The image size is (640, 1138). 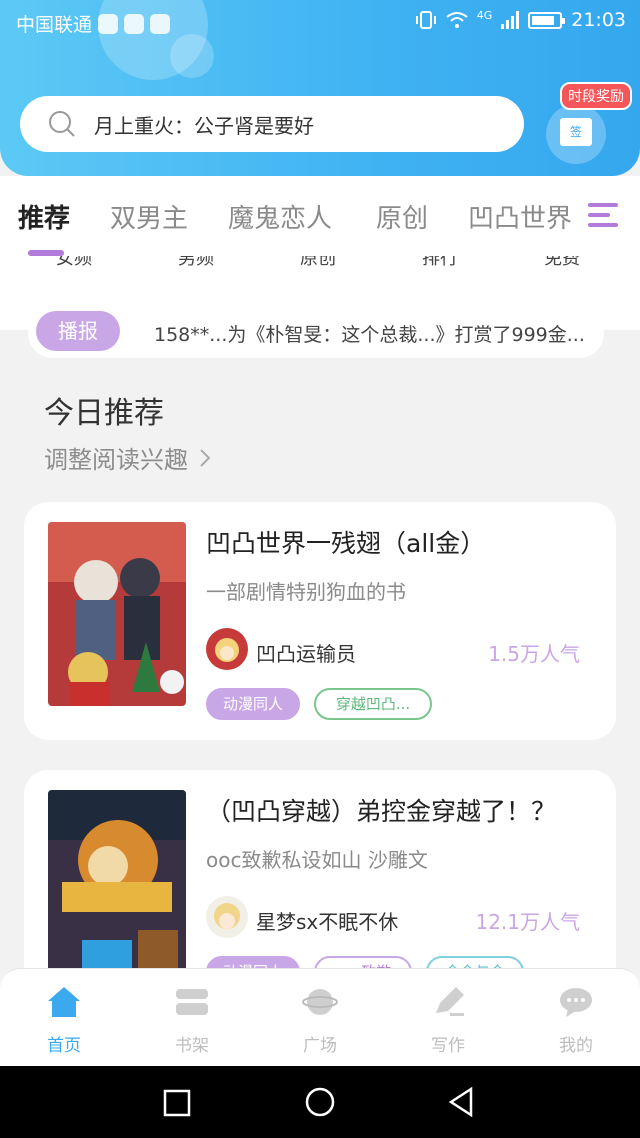 I want to click on book-title: 凹凸世界一残翅（all金）, so click(x=345, y=542).